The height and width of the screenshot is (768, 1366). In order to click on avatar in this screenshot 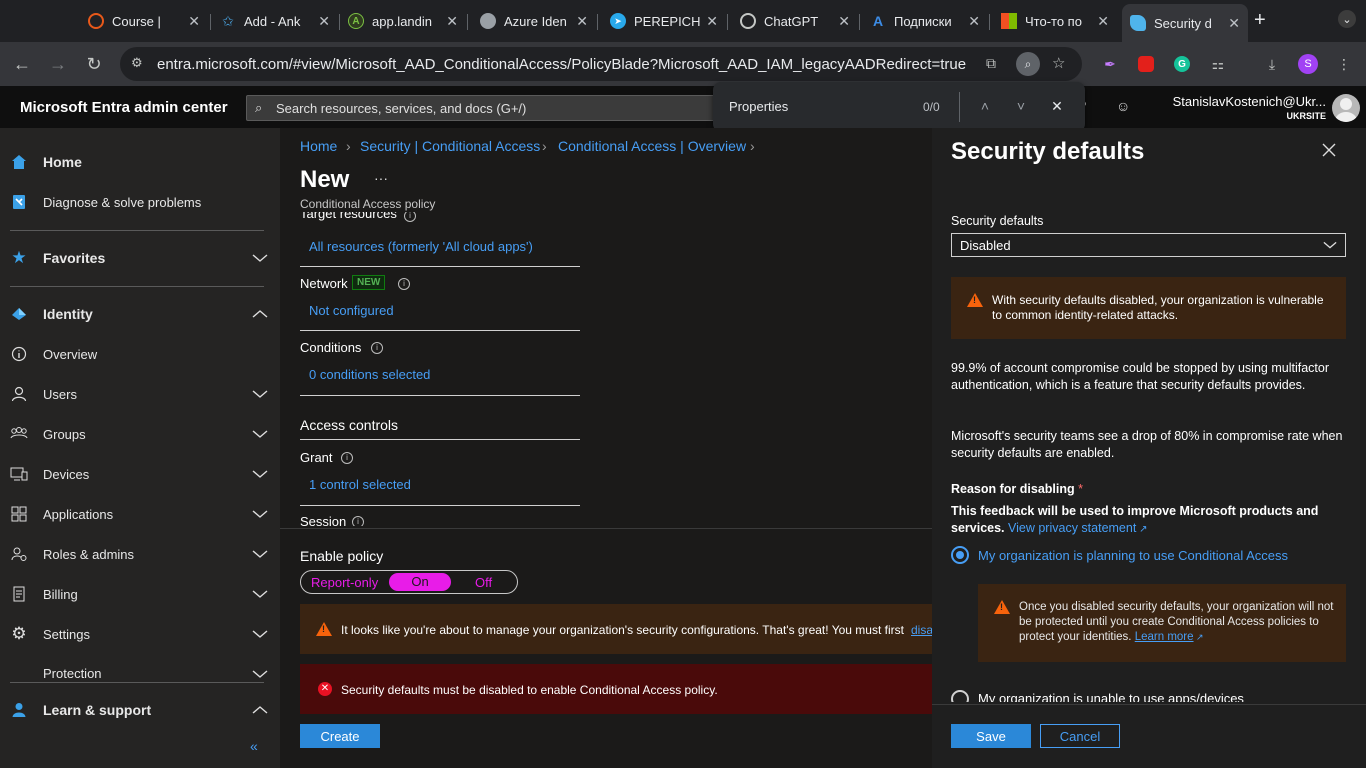, I will do `click(1346, 108)`.